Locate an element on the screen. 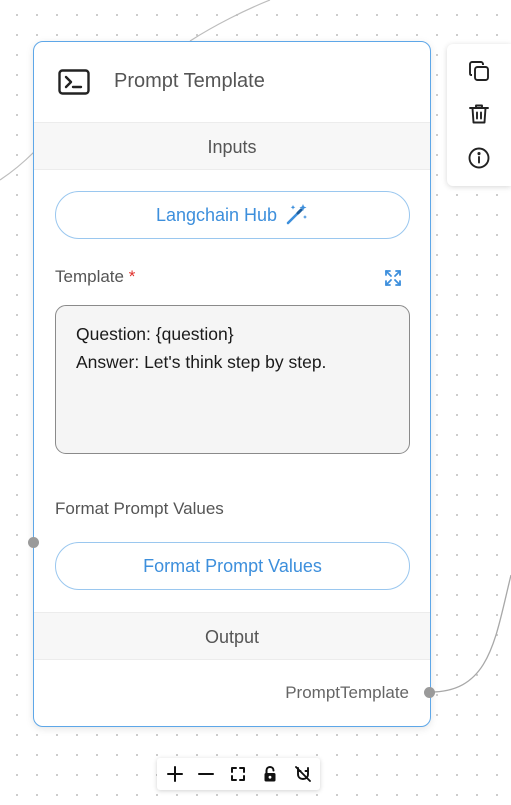  required-marker: * is located at coordinates (132, 276).